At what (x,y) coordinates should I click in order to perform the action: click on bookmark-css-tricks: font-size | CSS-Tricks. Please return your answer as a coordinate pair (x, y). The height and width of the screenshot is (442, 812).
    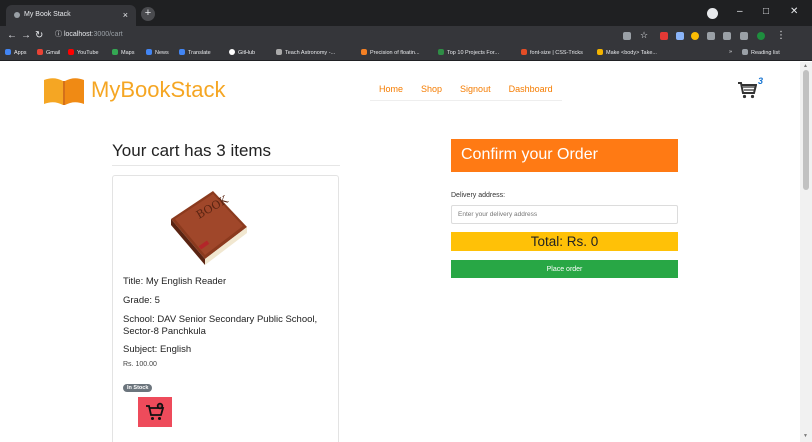
    Looking at the image, I should click on (552, 52).